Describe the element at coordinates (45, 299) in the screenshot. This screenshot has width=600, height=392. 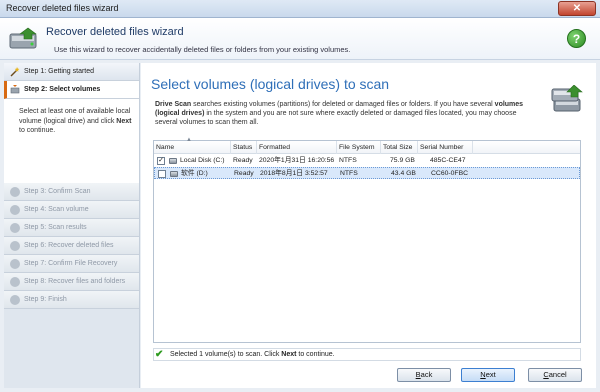
I see `step-label: Step 9: Finish` at that location.